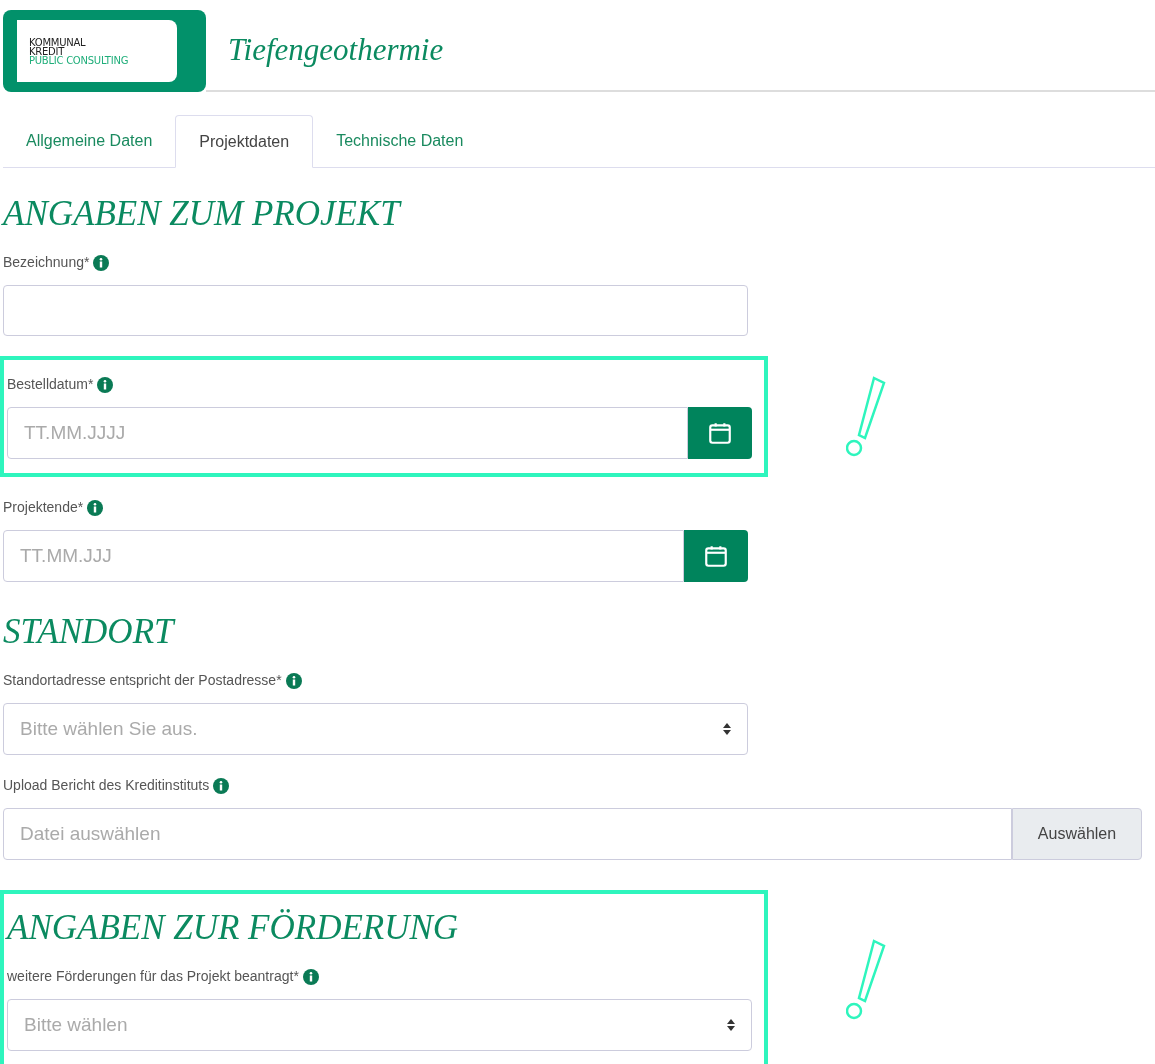  What do you see at coordinates (79, 60) in the screenshot?
I see `logo-text: PUBLIC CONSULTING` at bounding box center [79, 60].